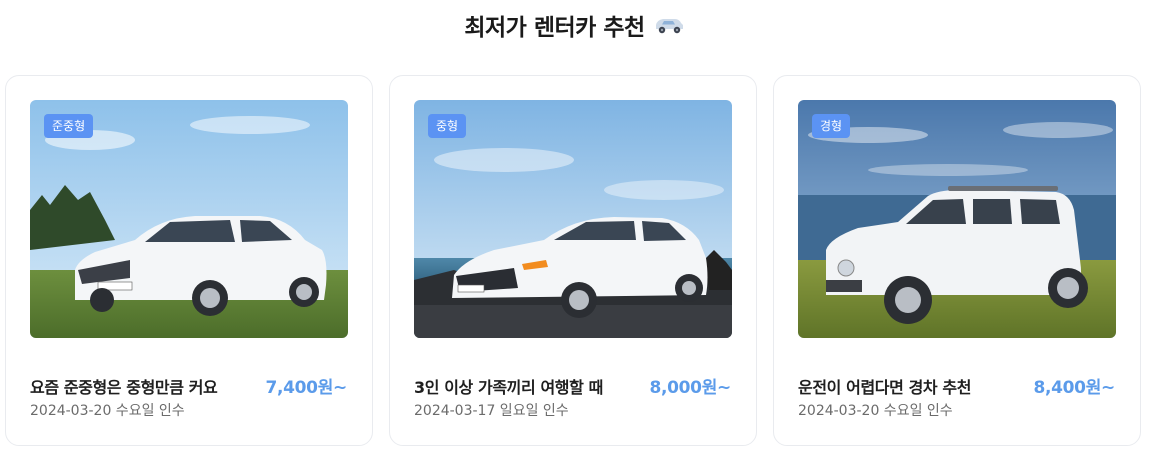 The image size is (1149, 454). Describe the element at coordinates (885, 387) in the screenshot. I see `card-title: 운전이 어렵다면 경차 추천` at that location.